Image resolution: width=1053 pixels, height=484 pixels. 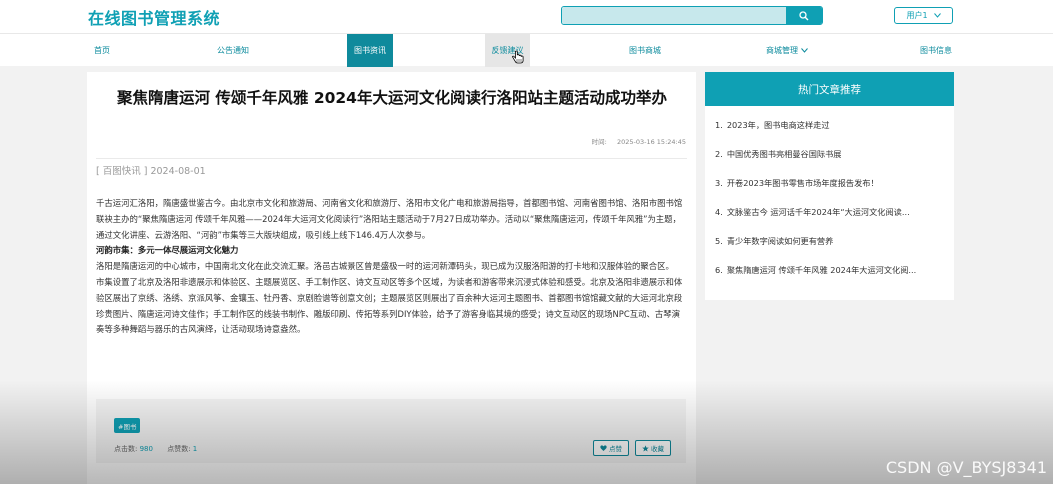 What do you see at coordinates (719, 270) in the screenshot?
I see `item-index: 6.` at bounding box center [719, 270].